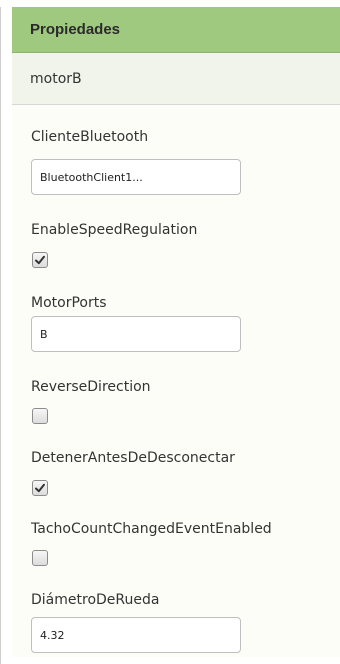  I want to click on prop-label-cliente-bluetooth: ClienteBluetooth, so click(90, 137).